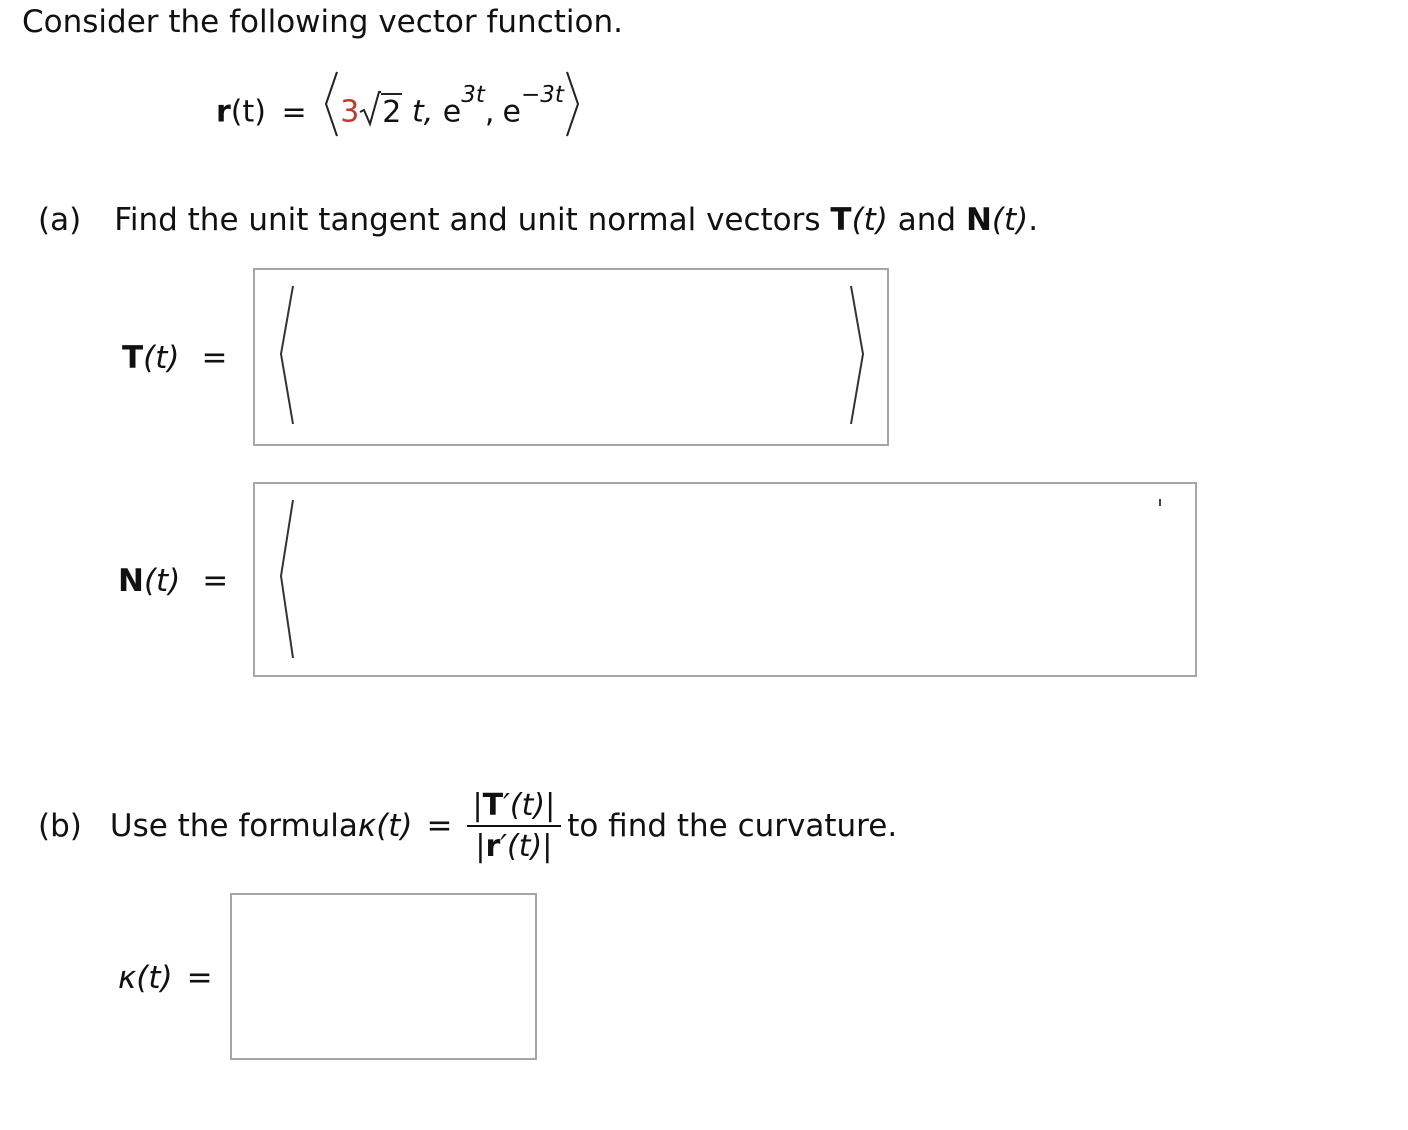 This screenshot has width=1408, height=1130. What do you see at coordinates (248, 112) in the screenshot?
I see `function-arg: (t)` at bounding box center [248, 112].